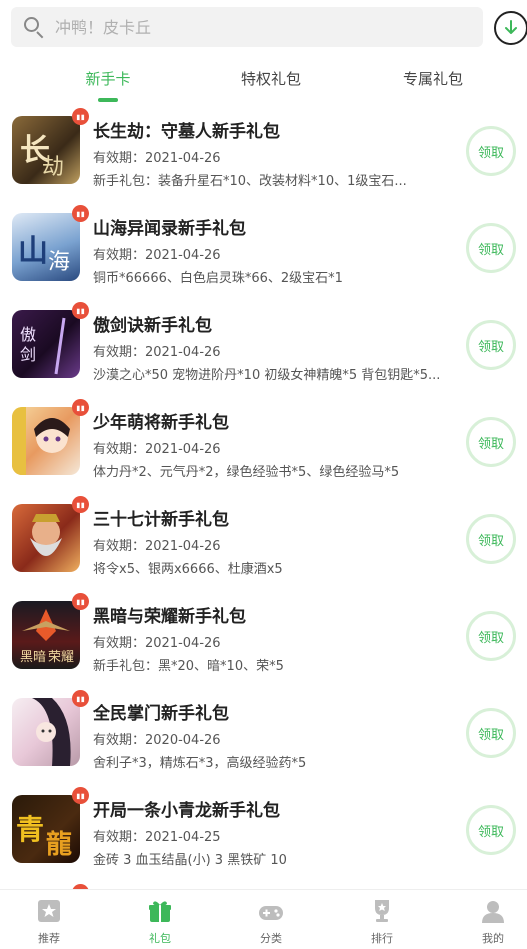 The image size is (527, 949). I want to click on tab-privilege-gift: 特权礼包, so click(271, 78).